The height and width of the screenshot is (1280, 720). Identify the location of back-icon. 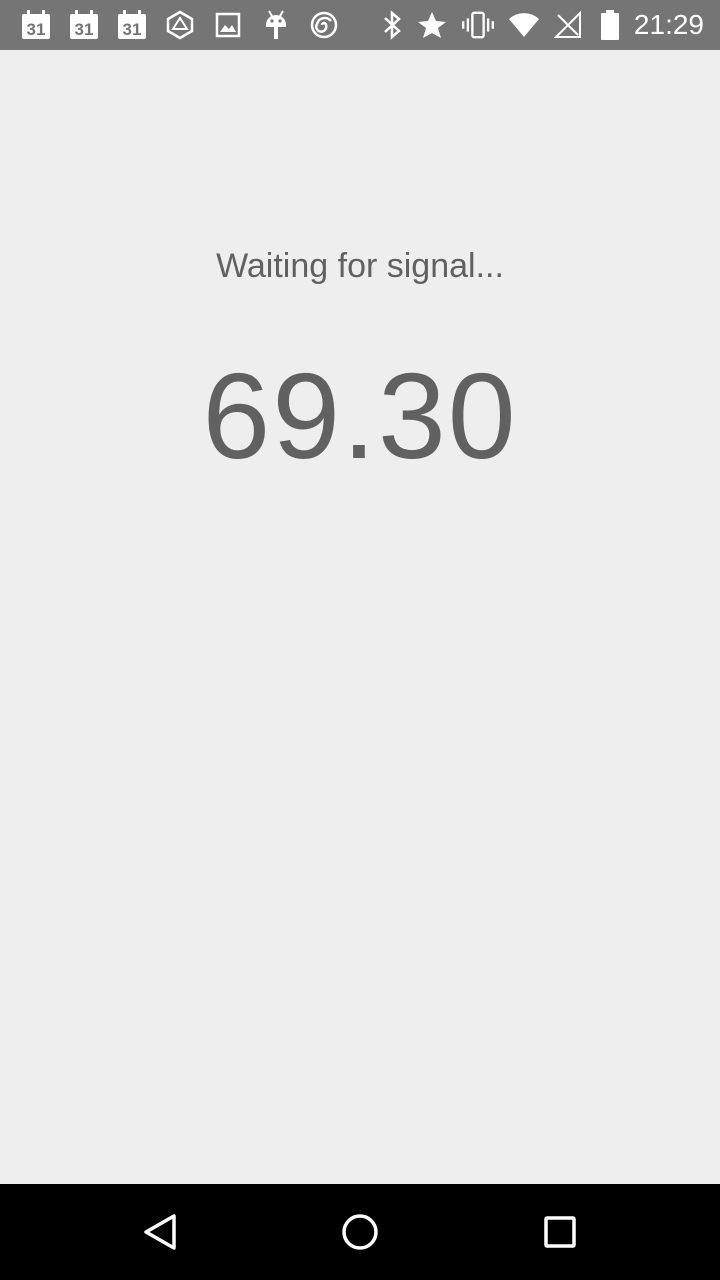
(160, 1232).